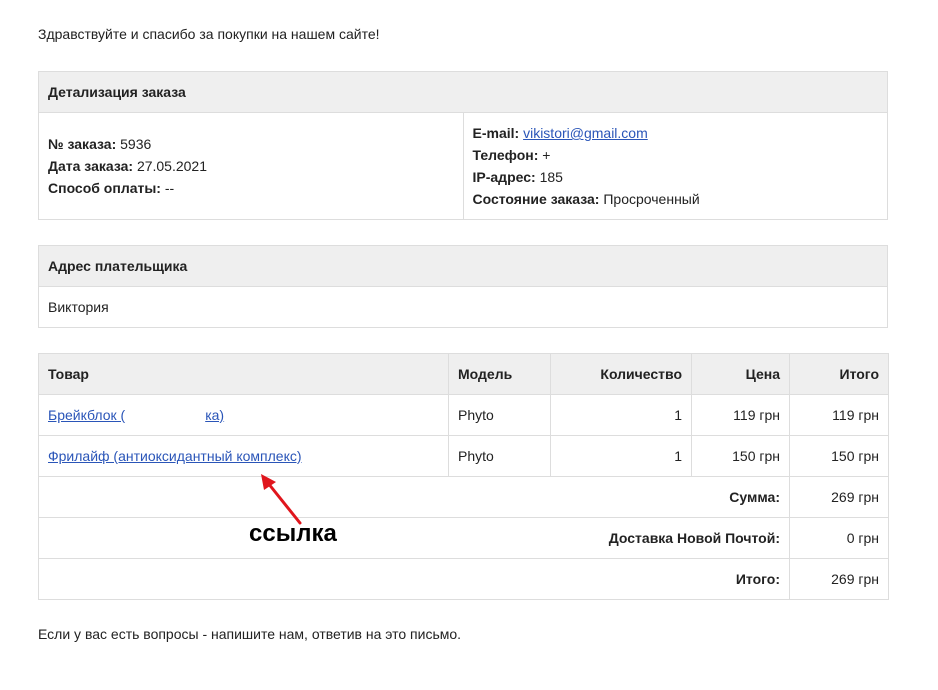 The image size is (938, 690). I want to click on phone-value: +, so click(546, 155).